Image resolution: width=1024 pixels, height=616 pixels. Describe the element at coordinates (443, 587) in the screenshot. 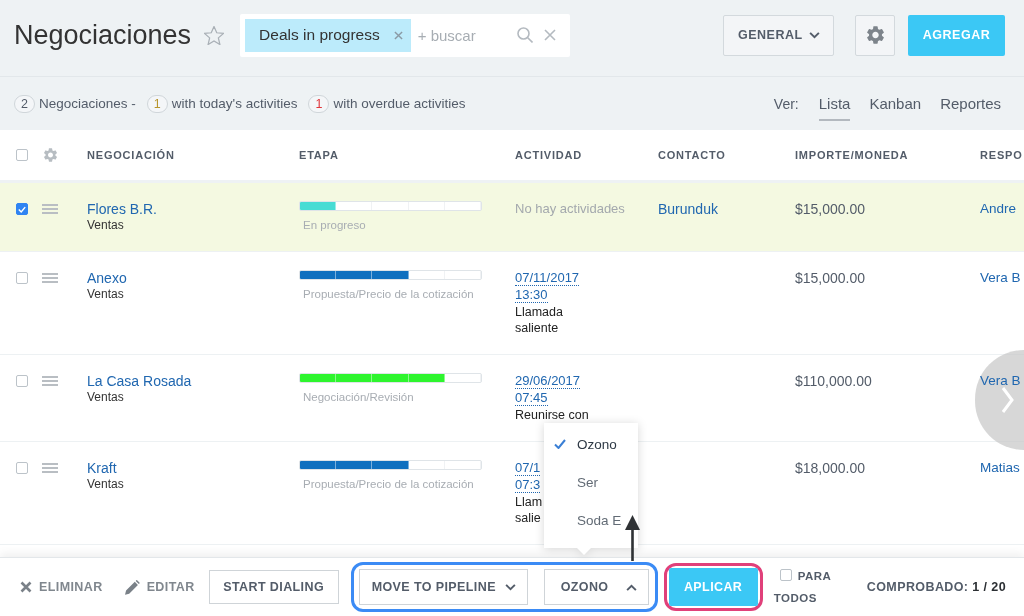

I see `pipeline-dropdown: MOVE TO PIPELINE` at that location.